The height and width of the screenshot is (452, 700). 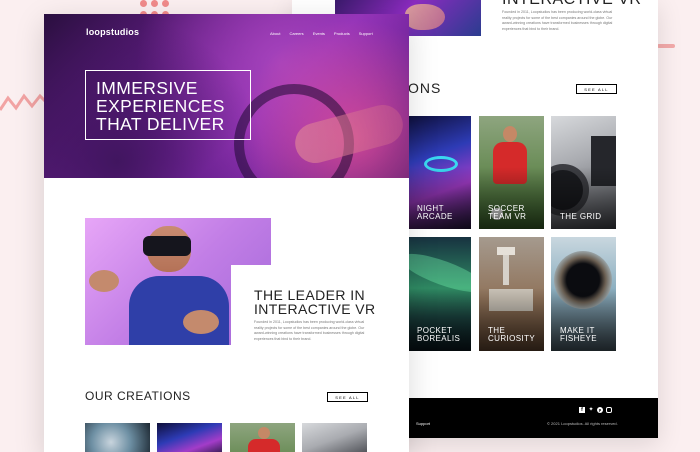 I want to click on copyright-text: © 2021 Loopstudios. All rights reserved., so click(x=582, y=423).